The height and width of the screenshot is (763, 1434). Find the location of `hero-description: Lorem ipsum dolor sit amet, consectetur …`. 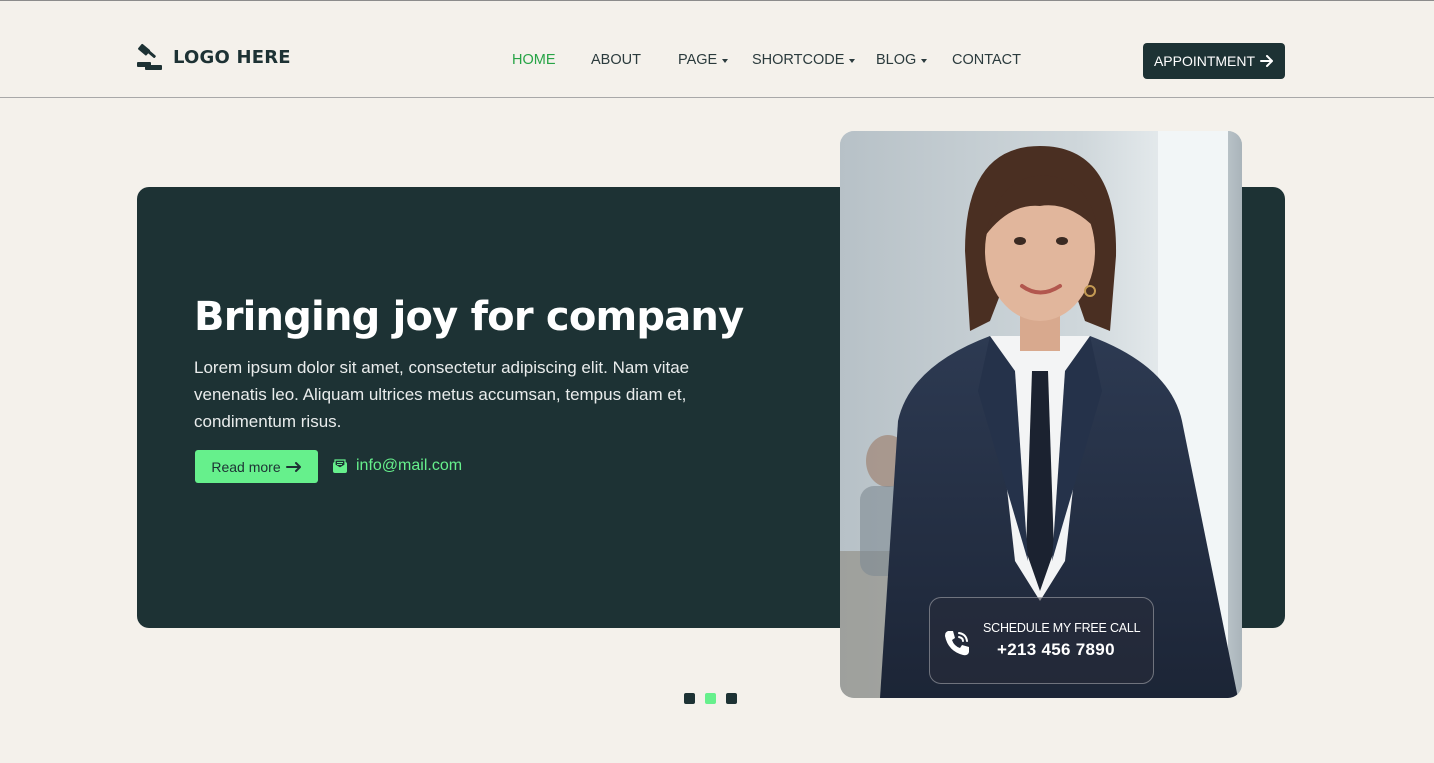

hero-description: Lorem ipsum dolor sit amet, consectetur … is located at coordinates (442, 394).